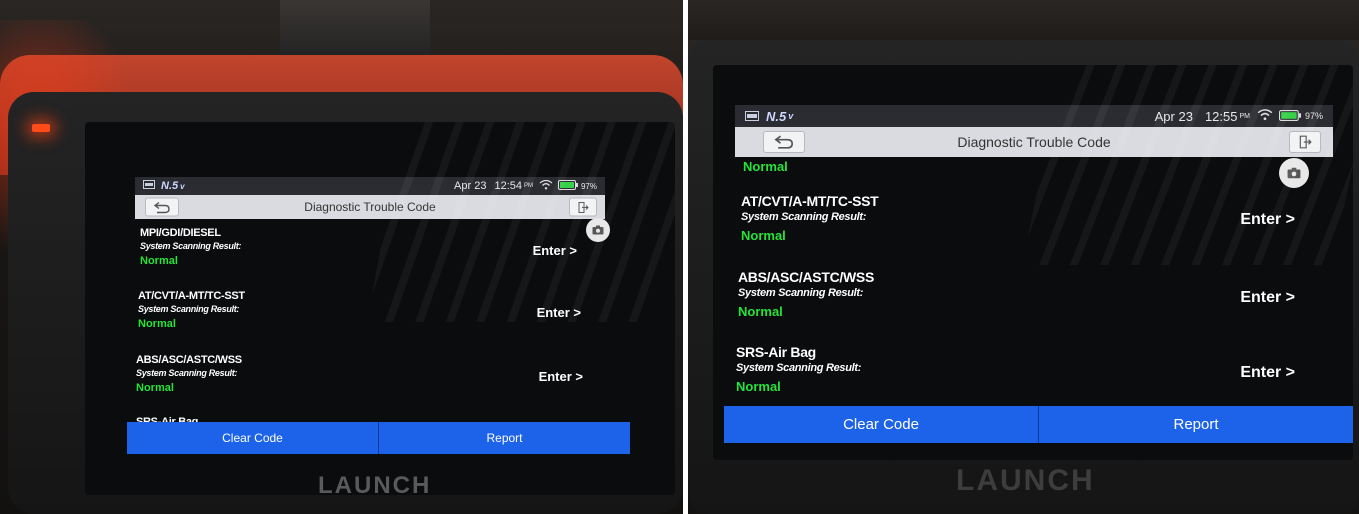 The image size is (1359, 514). I want to click on camera-icon, so click(1294, 173).